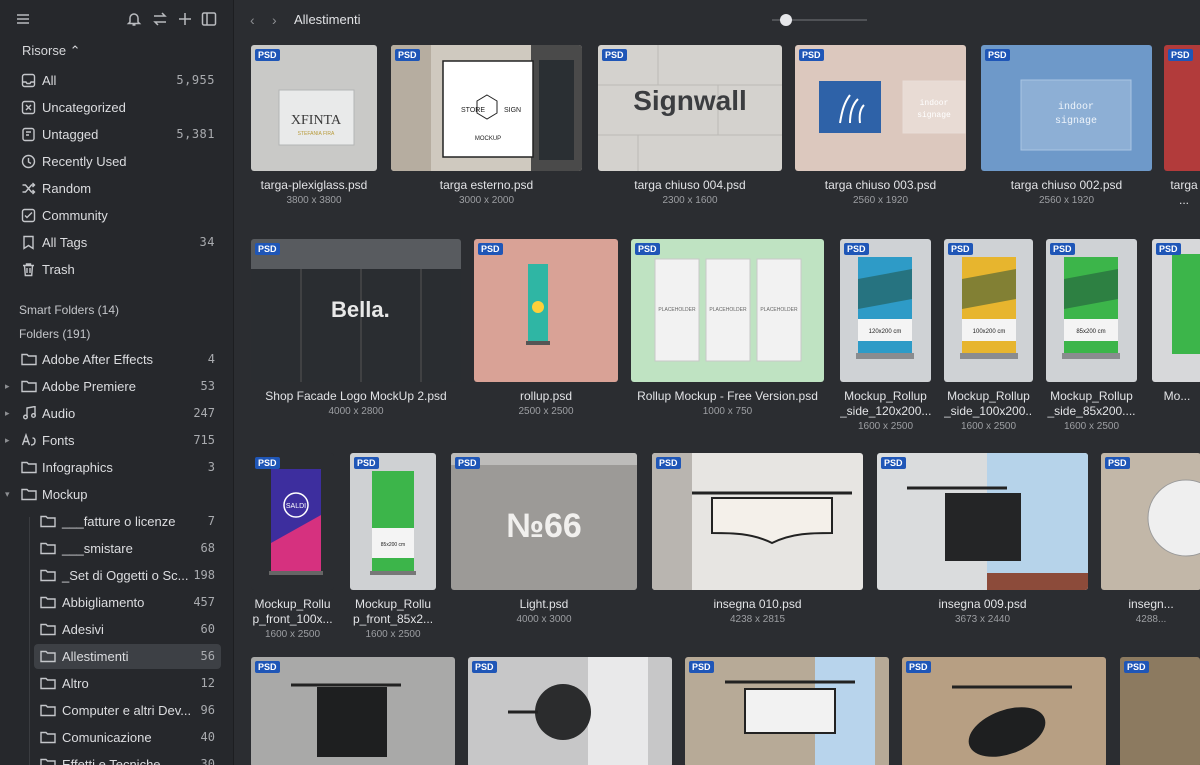 The image size is (1200, 765). I want to click on folder-item-mockup: ▾ Mockup, so click(116, 494).